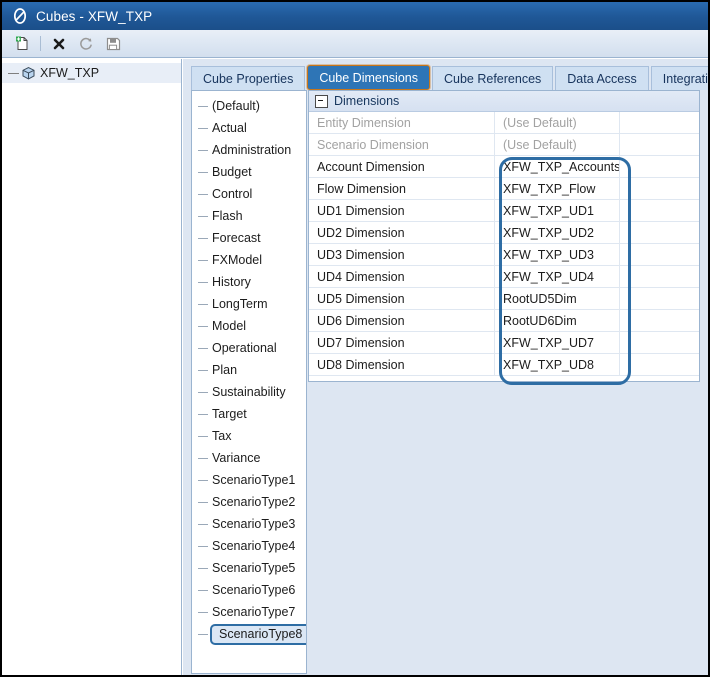 This screenshot has width=710, height=677. Describe the element at coordinates (557, 166) in the screenshot. I see `row-value: XFW_TXP_Accounts` at that location.